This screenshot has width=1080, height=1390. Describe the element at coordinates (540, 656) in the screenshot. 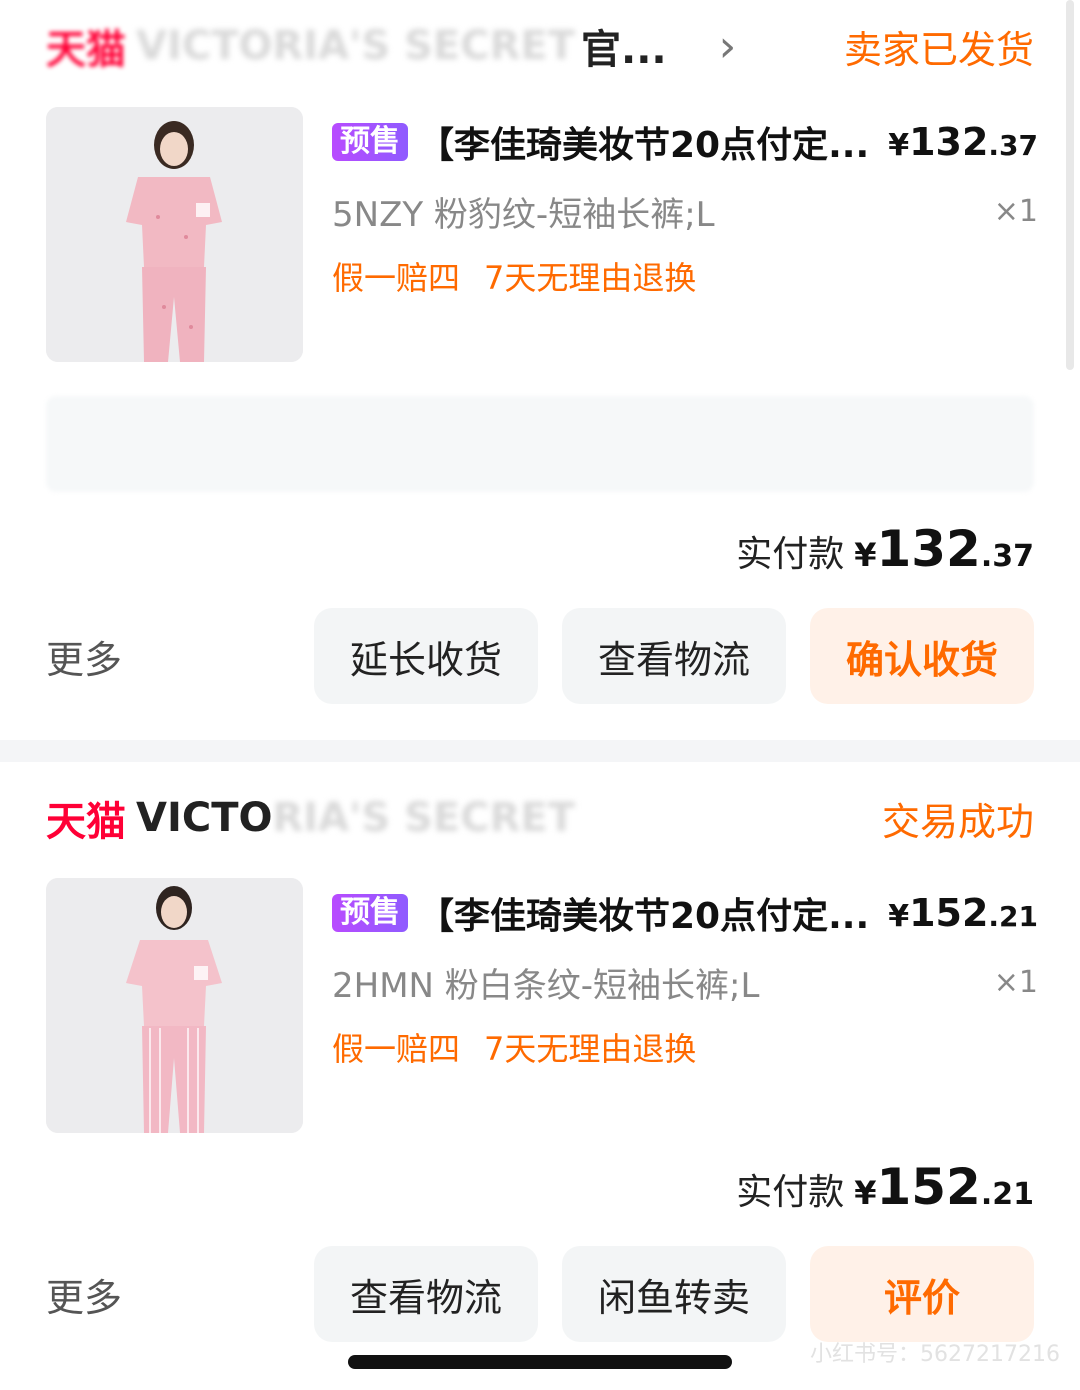

I see `order-actions: 更多 延长收货 查看物流 确认收货` at that location.